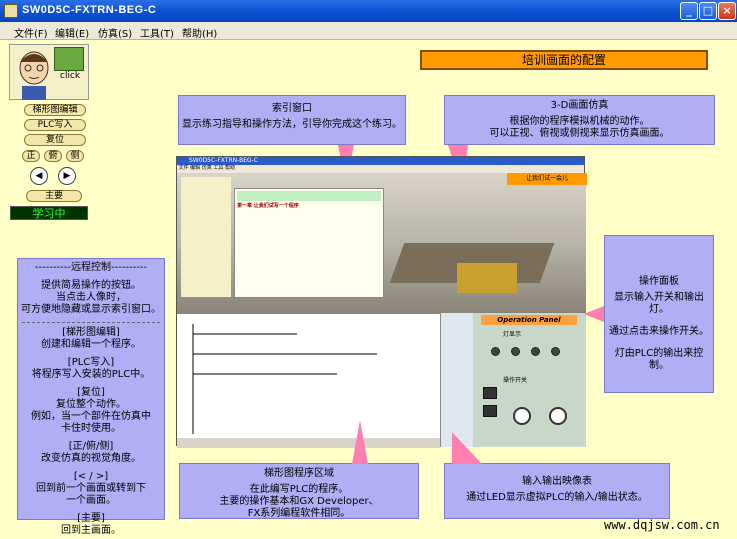  What do you see at coordinates (512, 334) in the screenshot?
I see `lights-label: 灯显示` at bounding box center [512, 334].